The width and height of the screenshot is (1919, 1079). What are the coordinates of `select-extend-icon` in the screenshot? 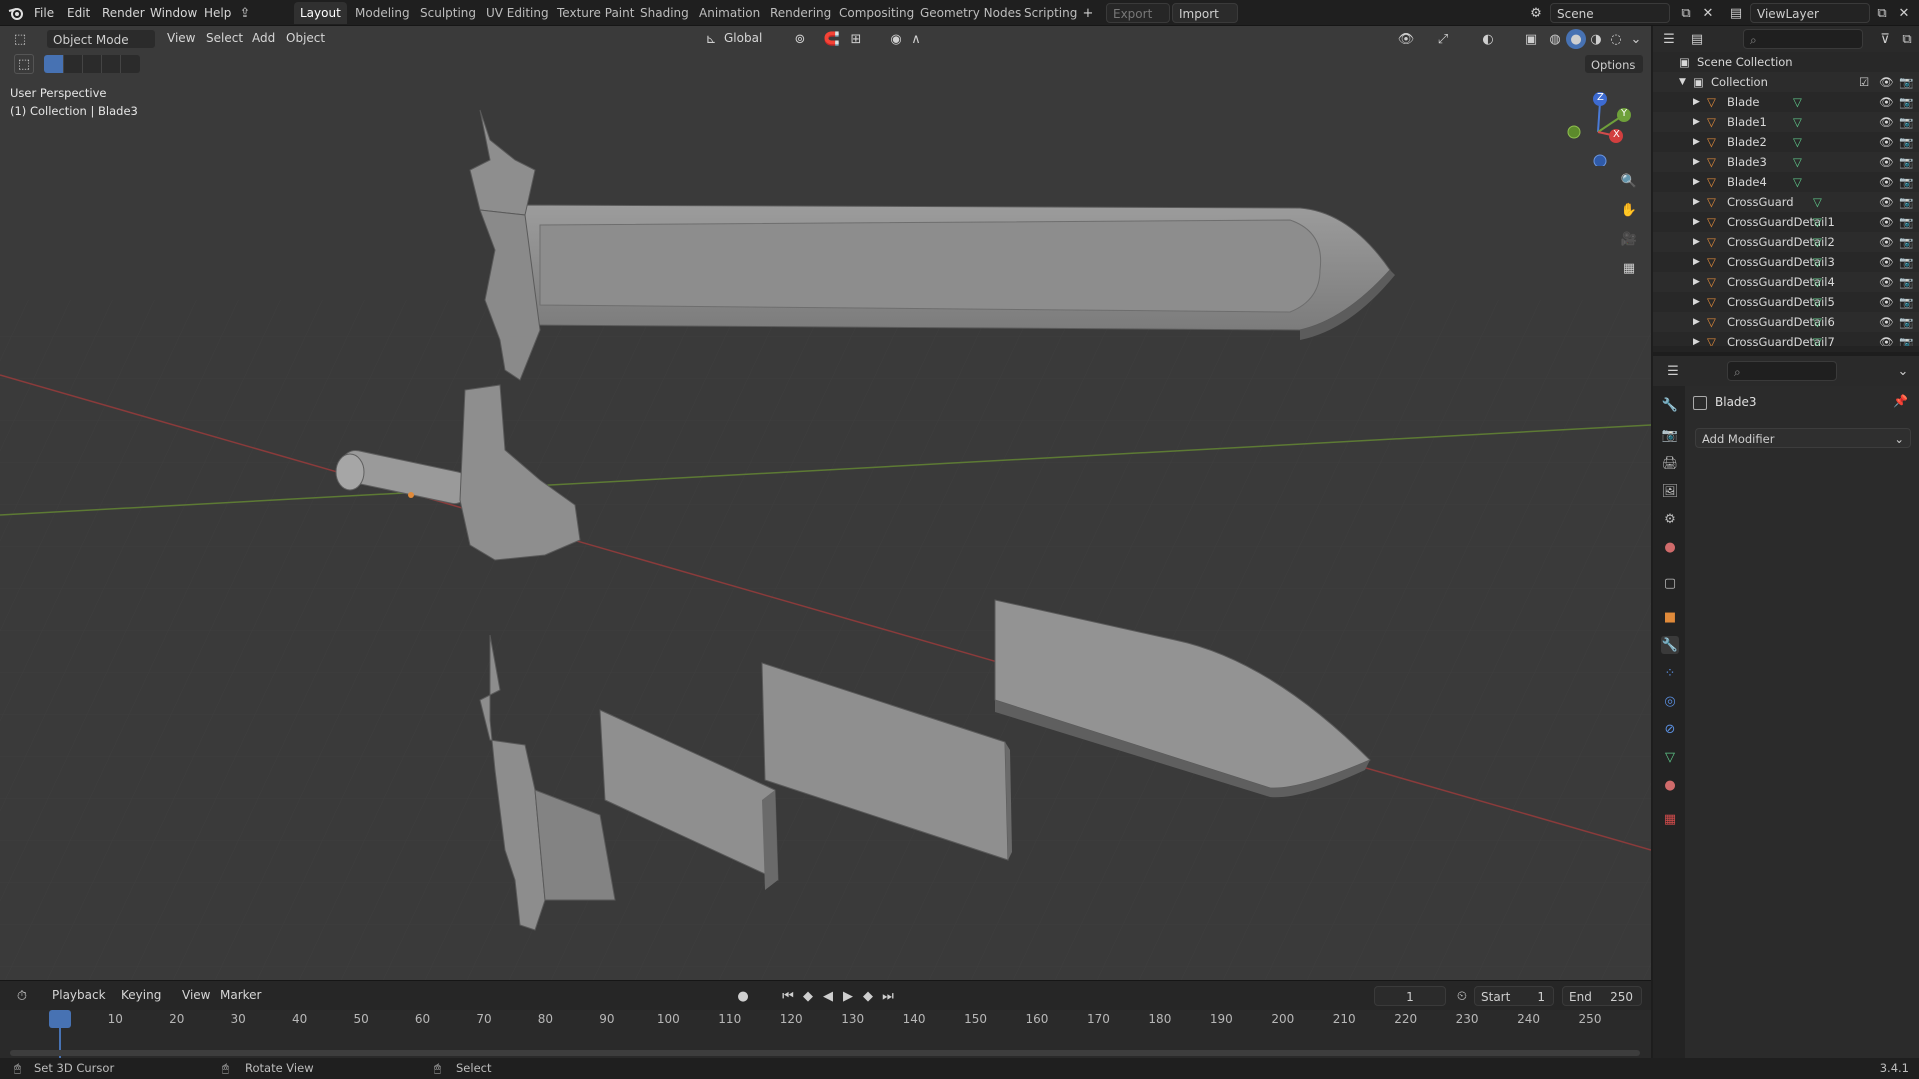 It's located at (72, 64).